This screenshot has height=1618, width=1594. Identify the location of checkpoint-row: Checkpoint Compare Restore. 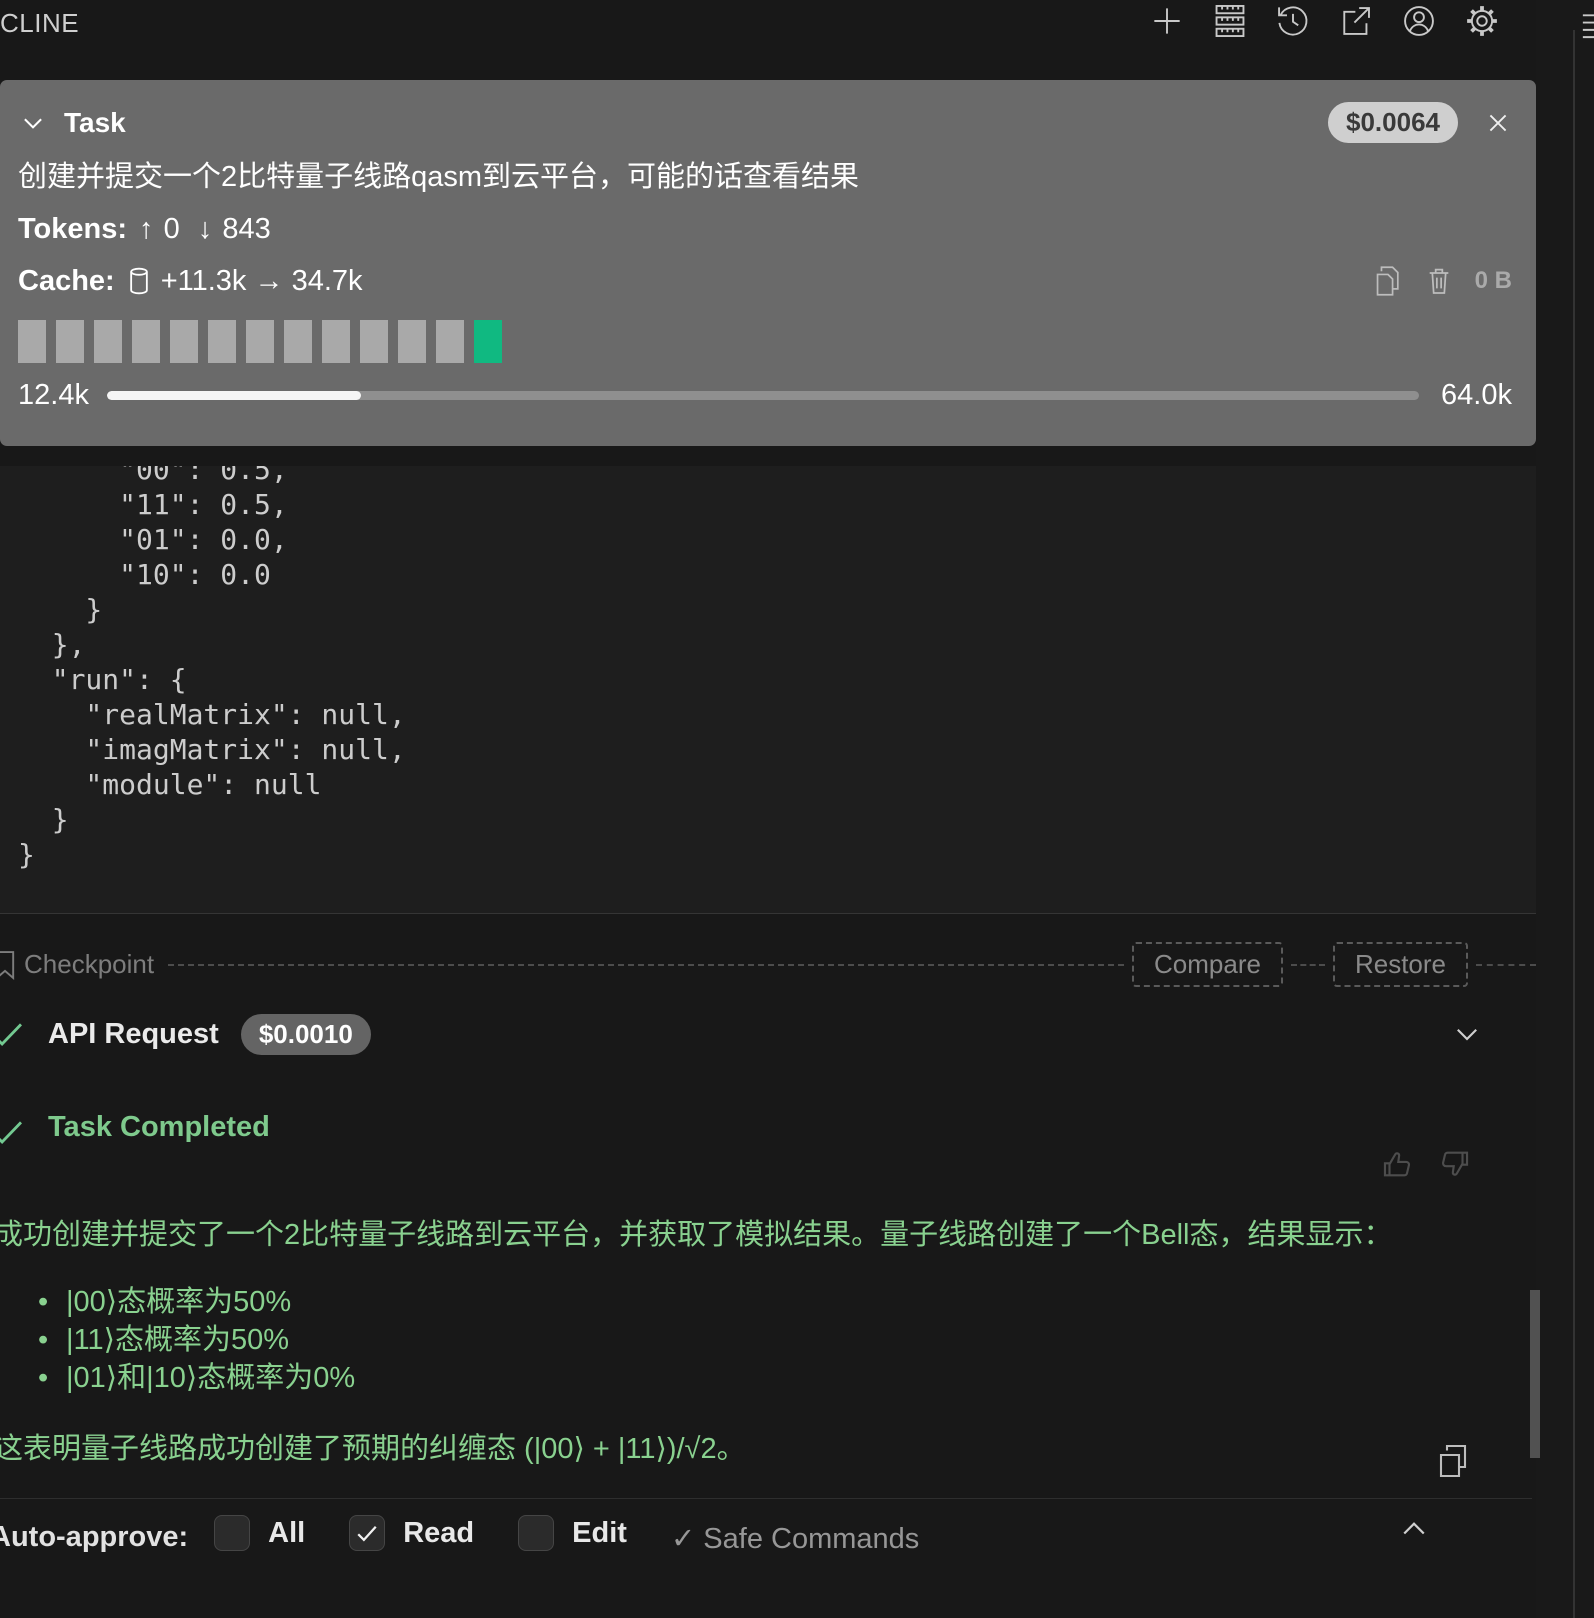
(768, 964).